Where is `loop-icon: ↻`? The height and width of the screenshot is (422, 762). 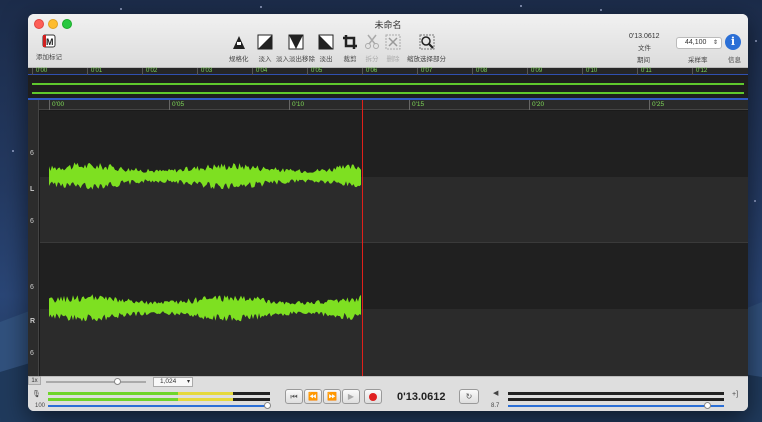
loop-icon: ↻ is located at coordinates (469, 396).